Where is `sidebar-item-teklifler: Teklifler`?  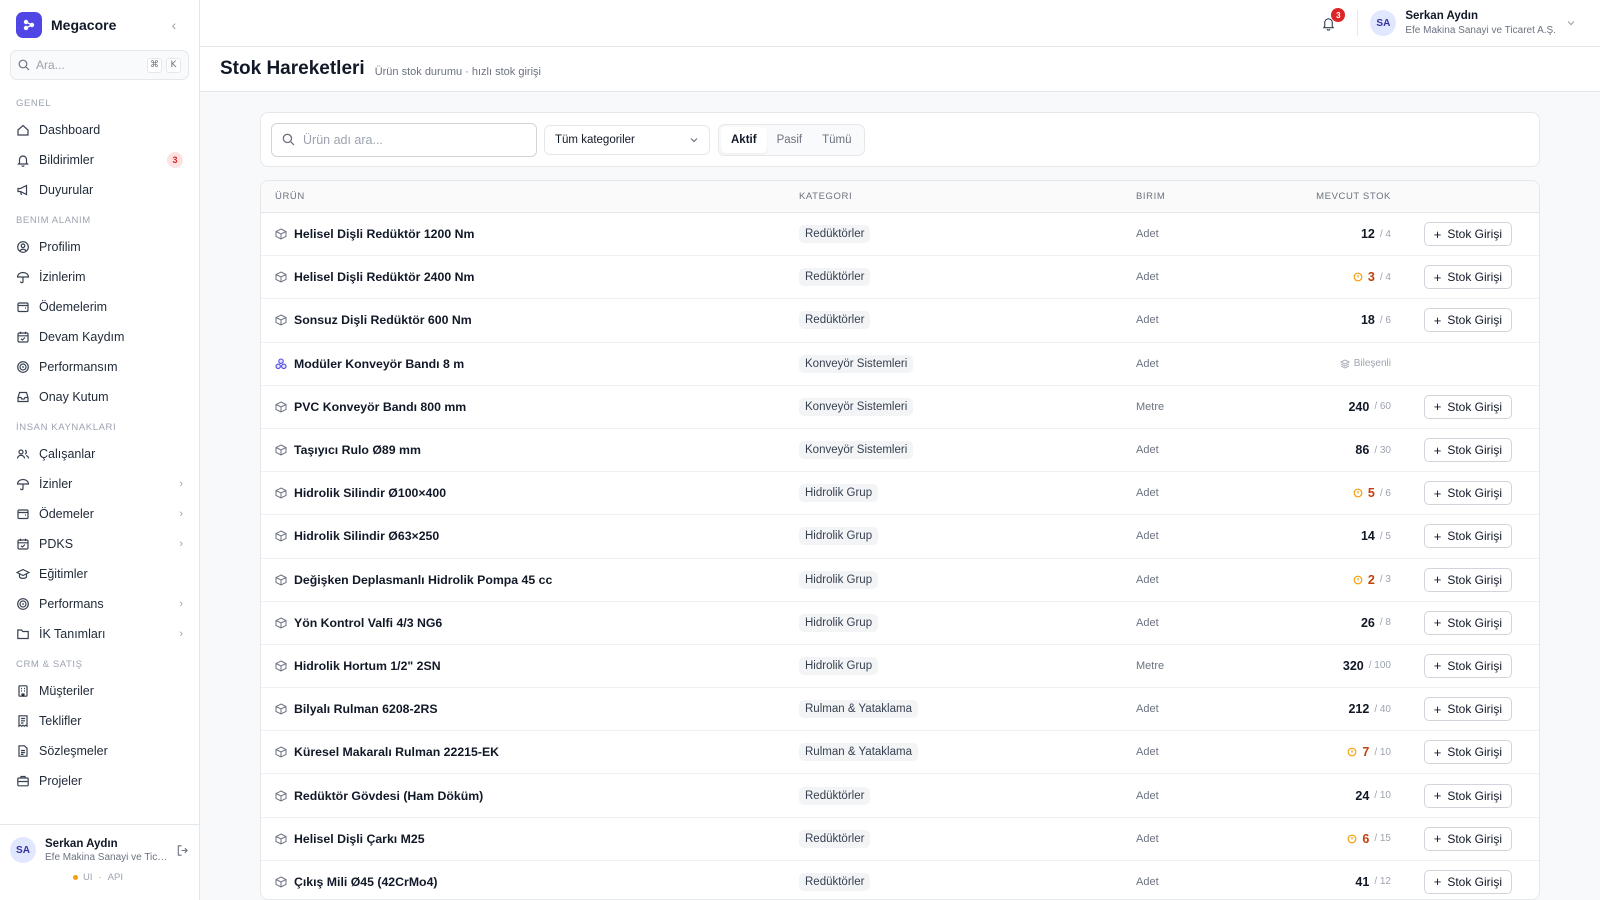
sidebar-item-teklifler: Teklifler is located at coordinates (99, 721).